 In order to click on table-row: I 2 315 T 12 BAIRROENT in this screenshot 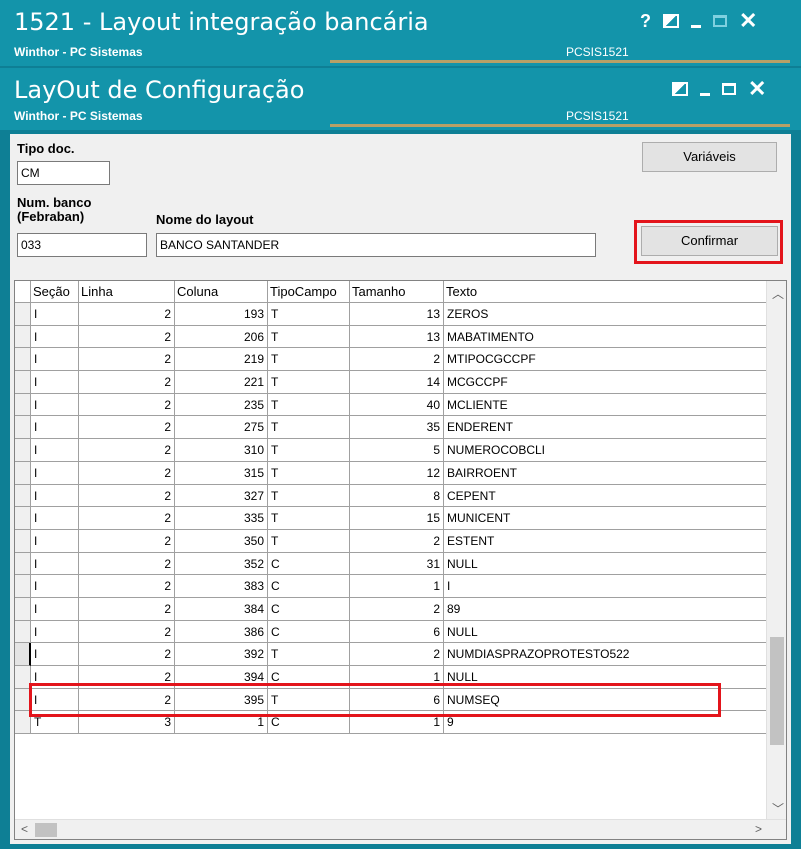, I will do `click(392, 473)`.